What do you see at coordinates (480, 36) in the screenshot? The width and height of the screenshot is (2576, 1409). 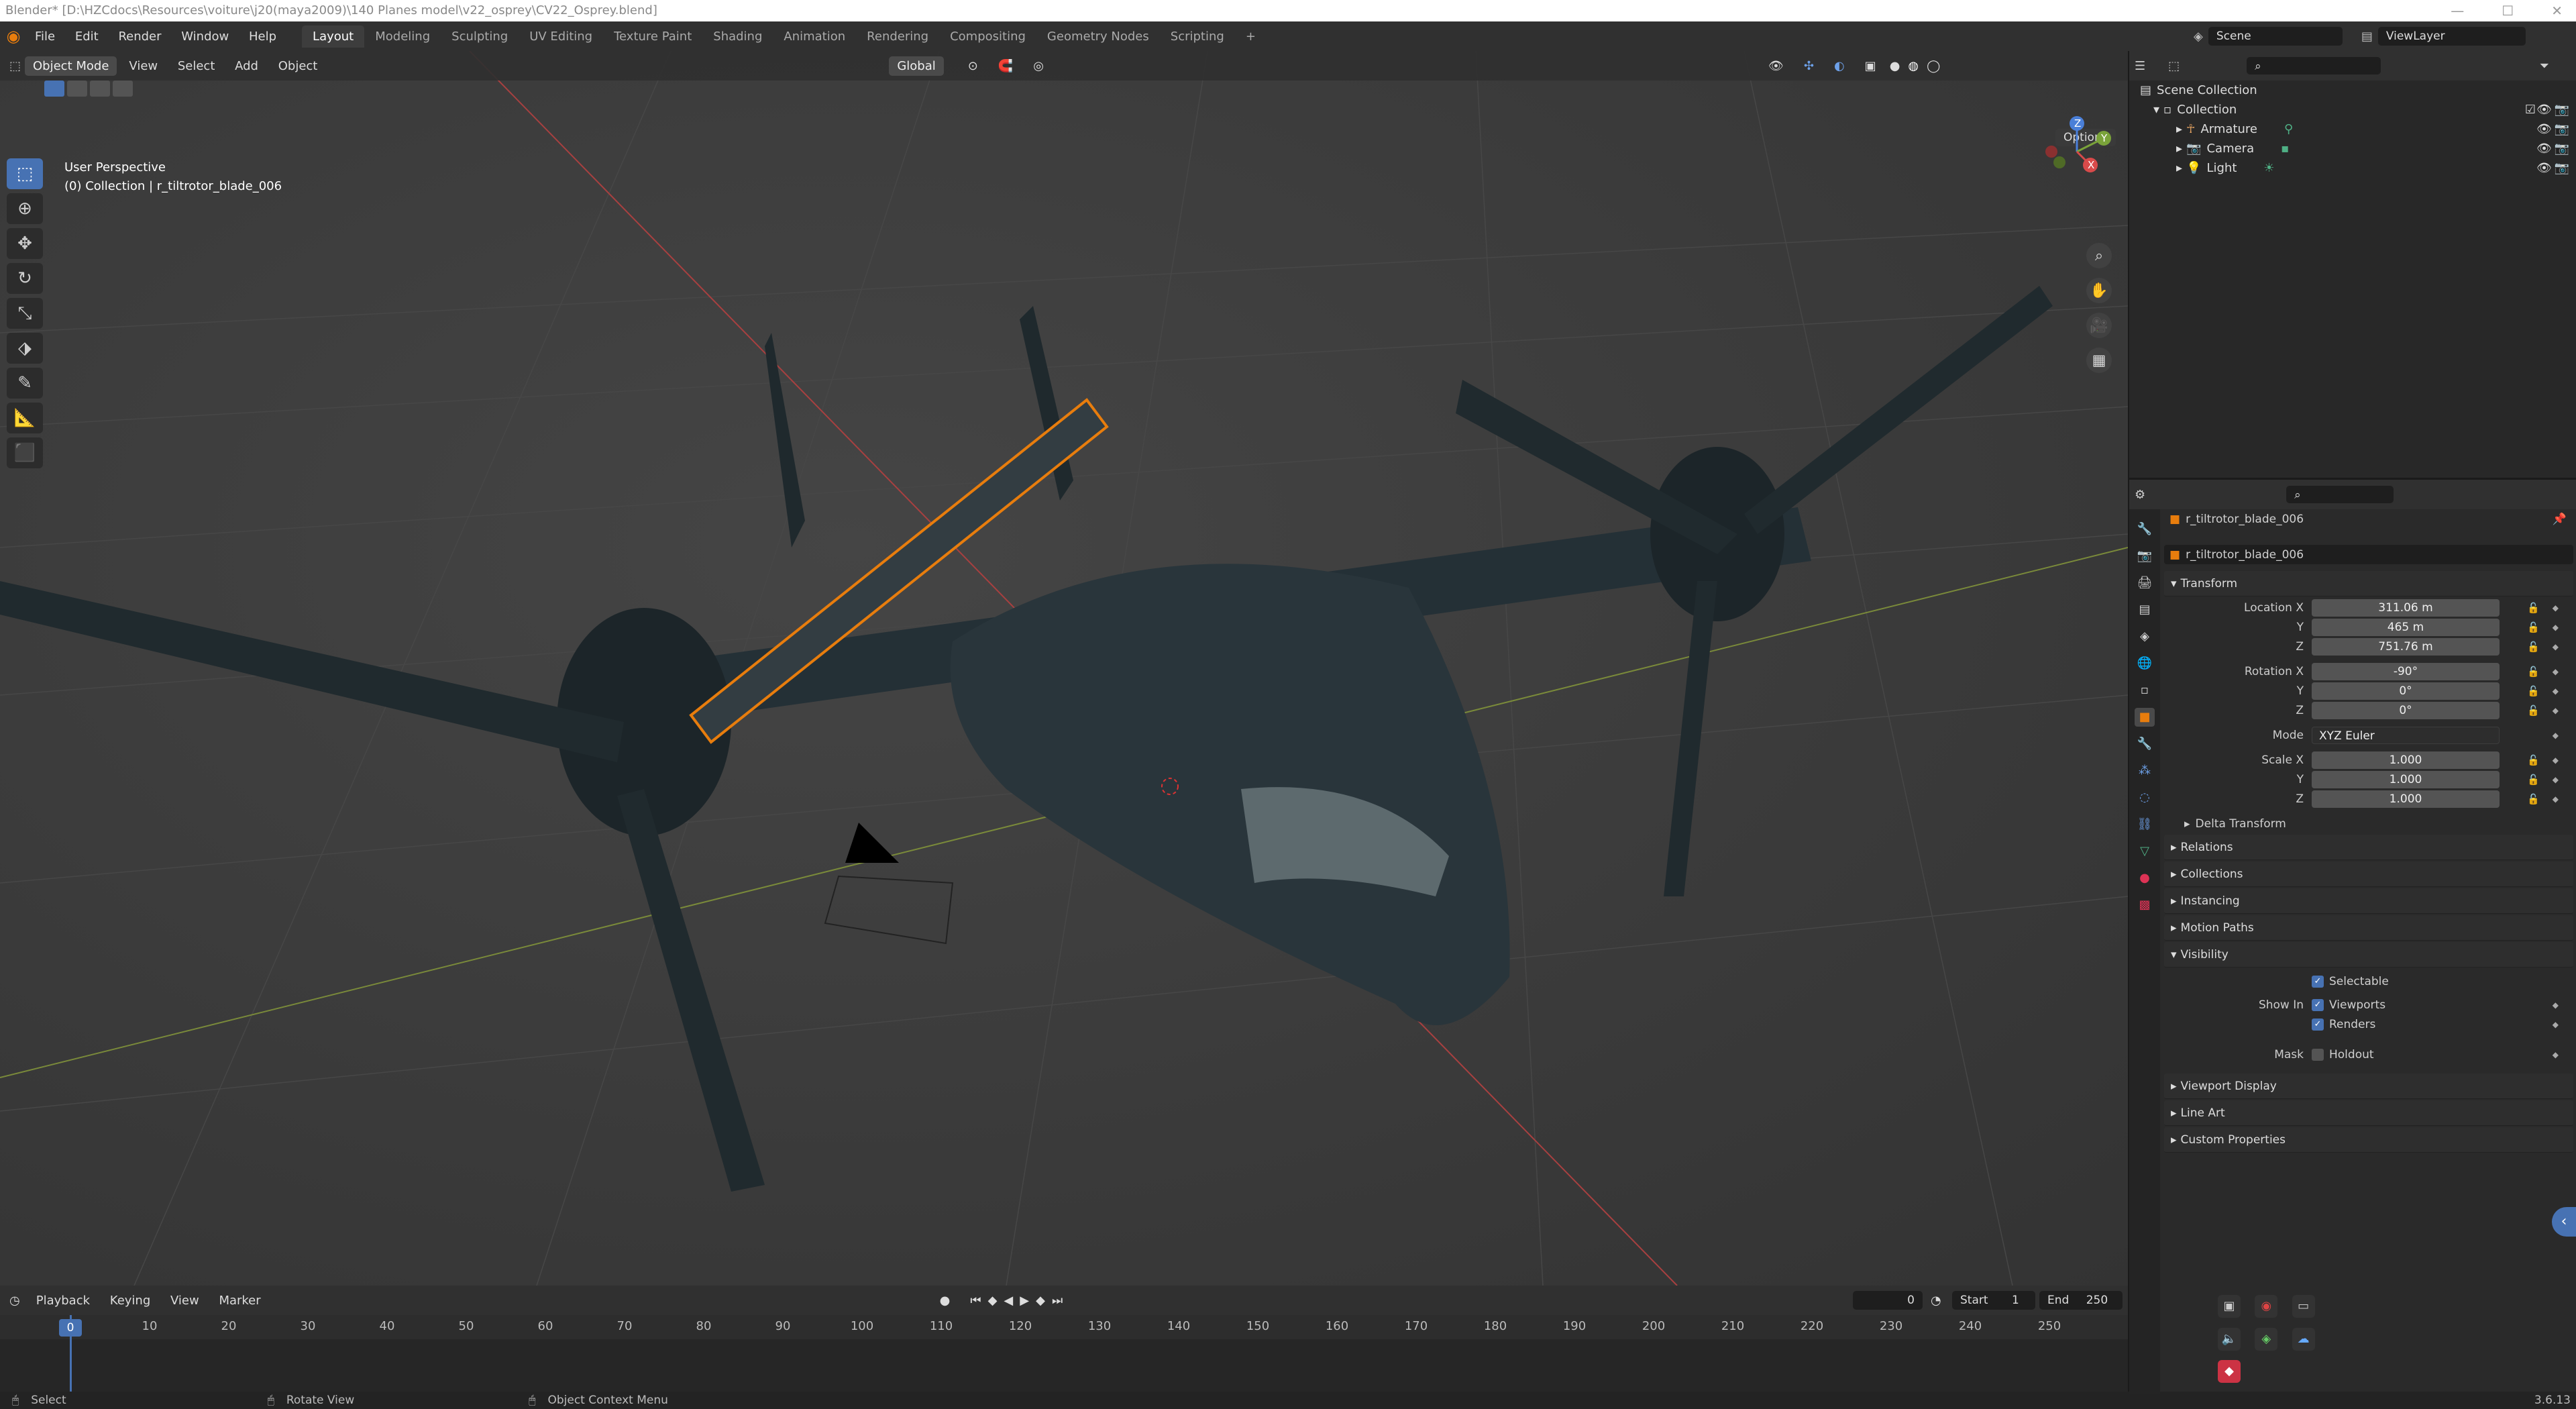 I see `tab-sculpting: Sculpting` at bounding box center [480, 36].